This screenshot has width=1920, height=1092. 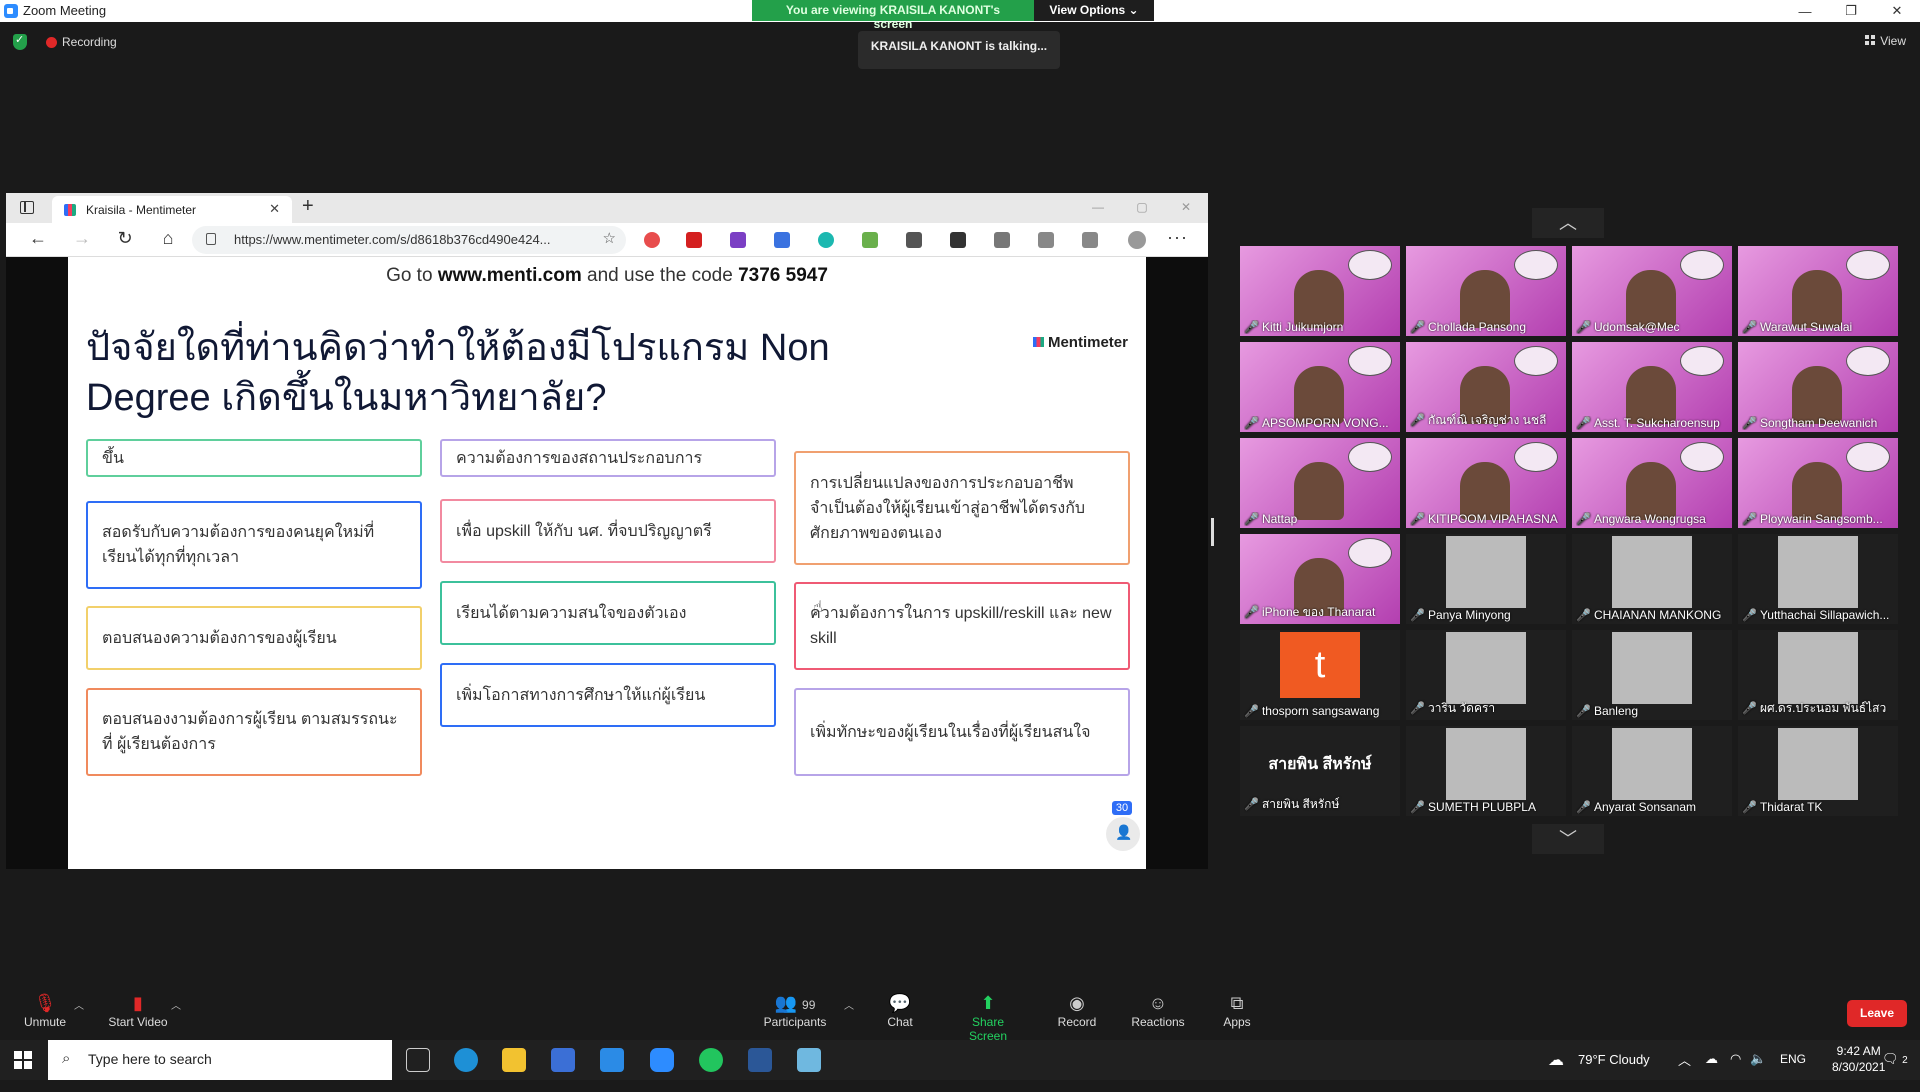 I want to click on notion-icon, so click(x=958, y=240).